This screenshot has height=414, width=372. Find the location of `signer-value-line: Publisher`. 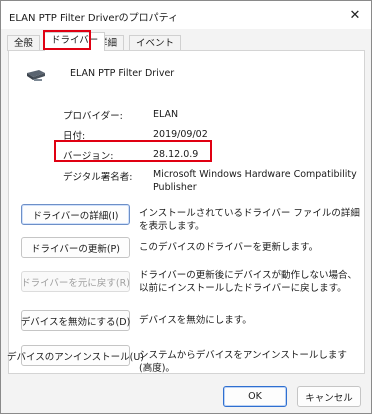

signer-value-line: Publisher is located at coordinates (175, 187).